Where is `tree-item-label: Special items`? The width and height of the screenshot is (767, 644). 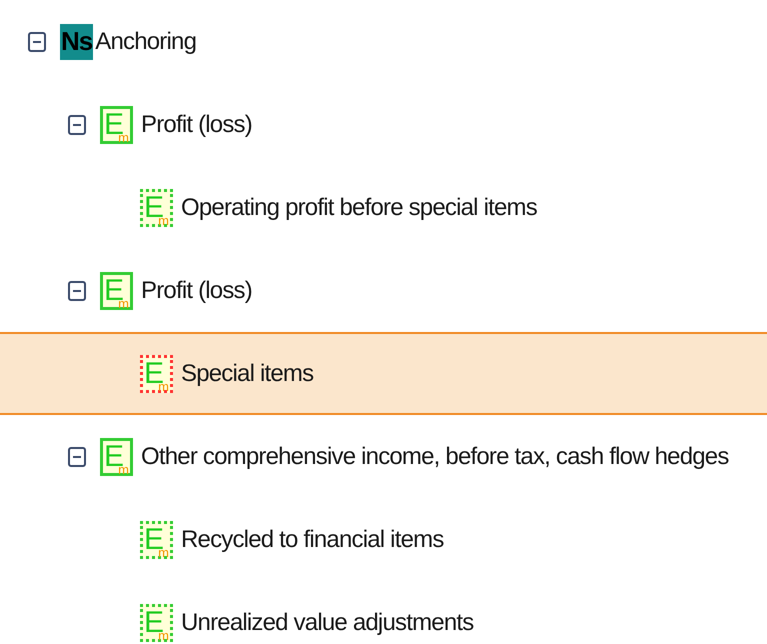 tree-item-label: Special items is located at coordinates (247, 374).